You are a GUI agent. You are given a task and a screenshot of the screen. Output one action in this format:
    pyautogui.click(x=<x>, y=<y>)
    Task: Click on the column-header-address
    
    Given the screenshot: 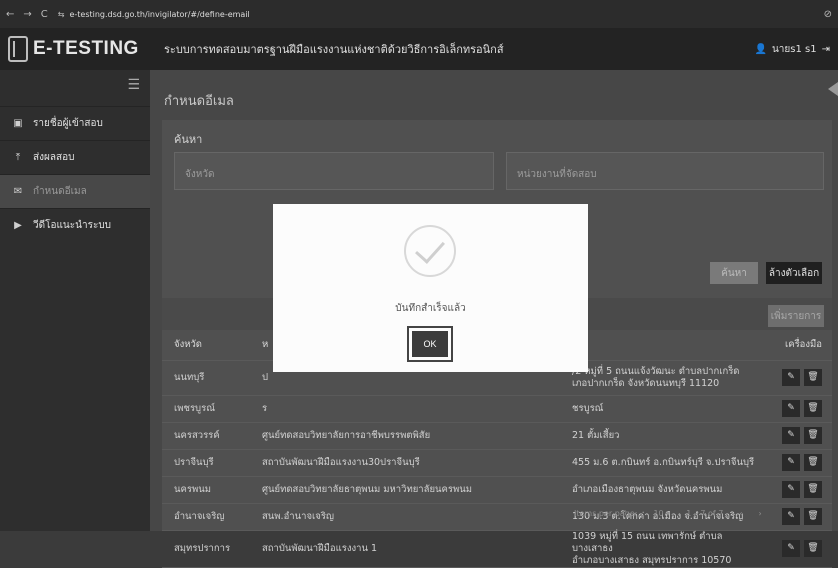 What is the action you would take?
    pyautogui.click(x=660, y=345)
    